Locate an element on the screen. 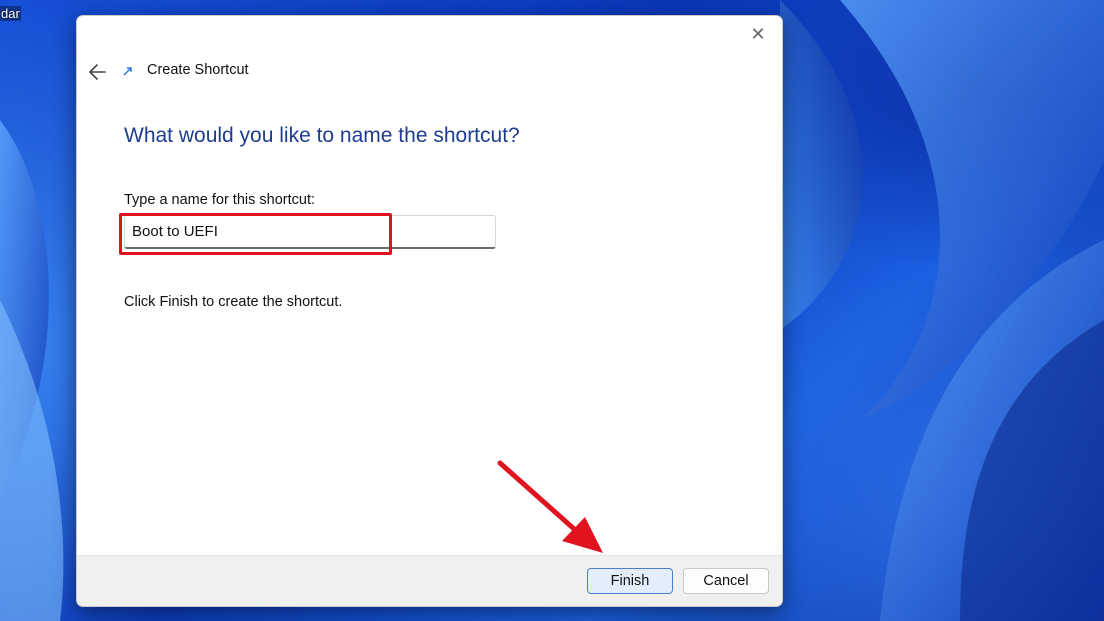 Image resolution: width=1104 pixels, height=621 pixels. shortcut-name-input is located at coordinates (310, 232).